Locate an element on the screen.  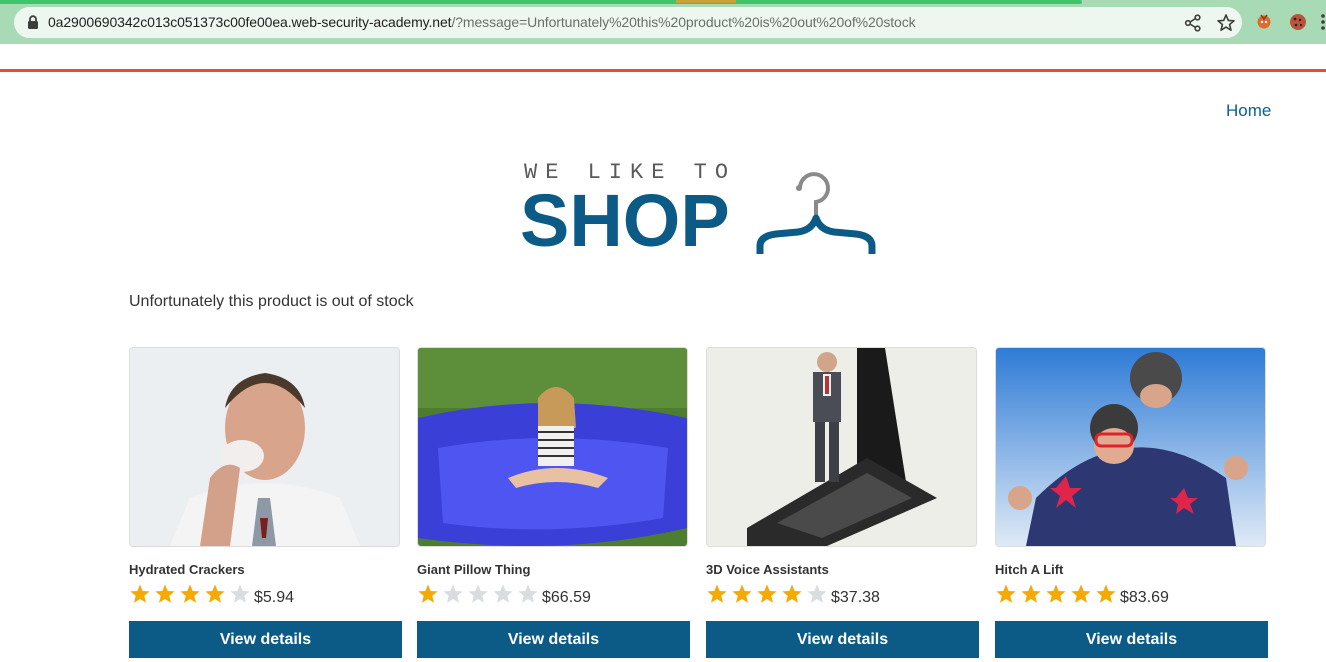
product-photo-voice-assistant is located at coordinates (841, 447).